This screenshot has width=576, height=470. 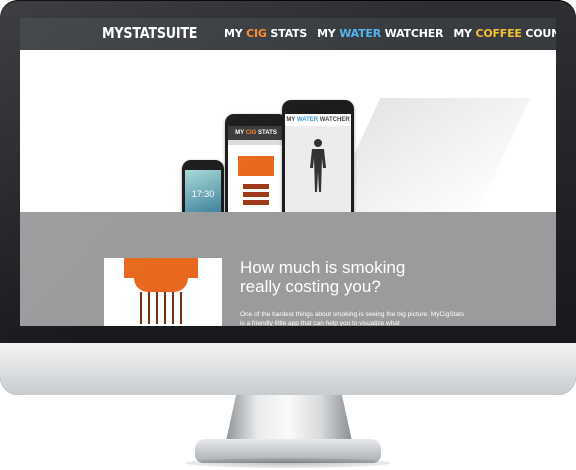 I want to click on cigarette-bundle, so click(x=161, y=285).